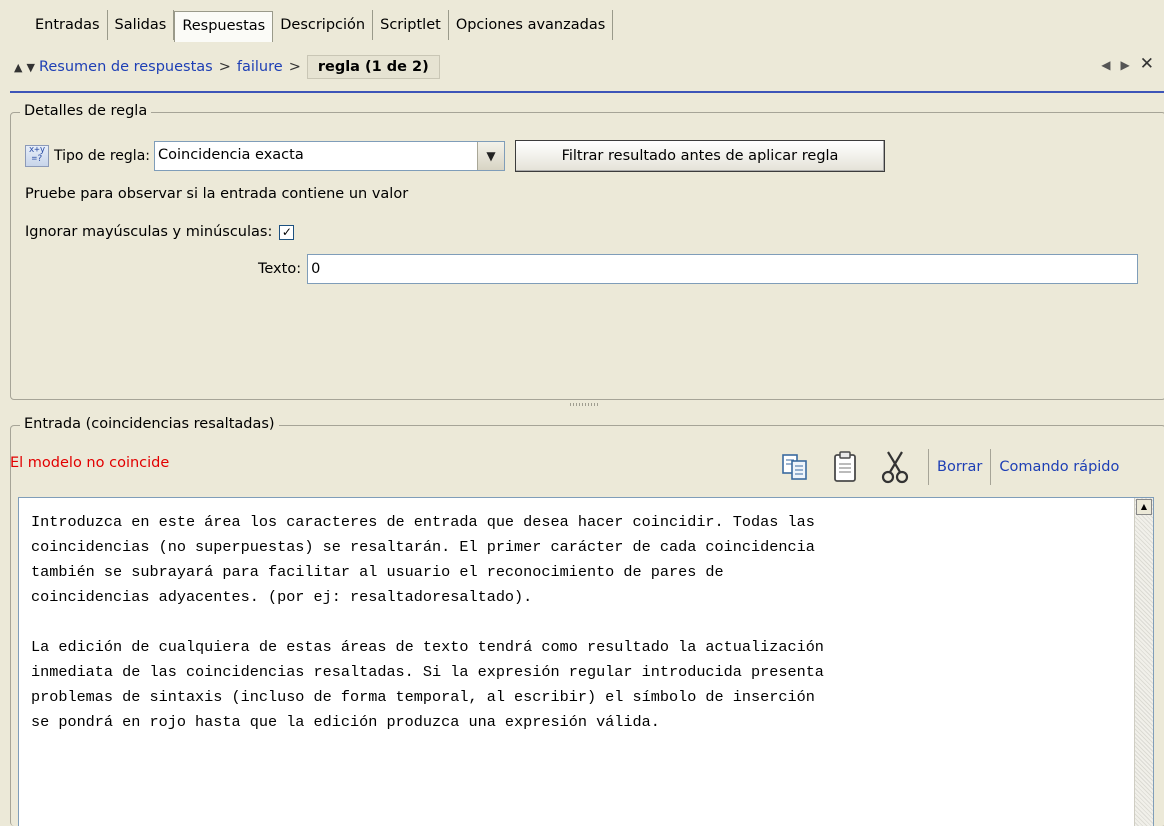 The width and height of the screenshot is (1164, 826). Describe the element at coordinates (1144, 507) in the screenshot. I see `scroll-up-icon: ▲` at that location.